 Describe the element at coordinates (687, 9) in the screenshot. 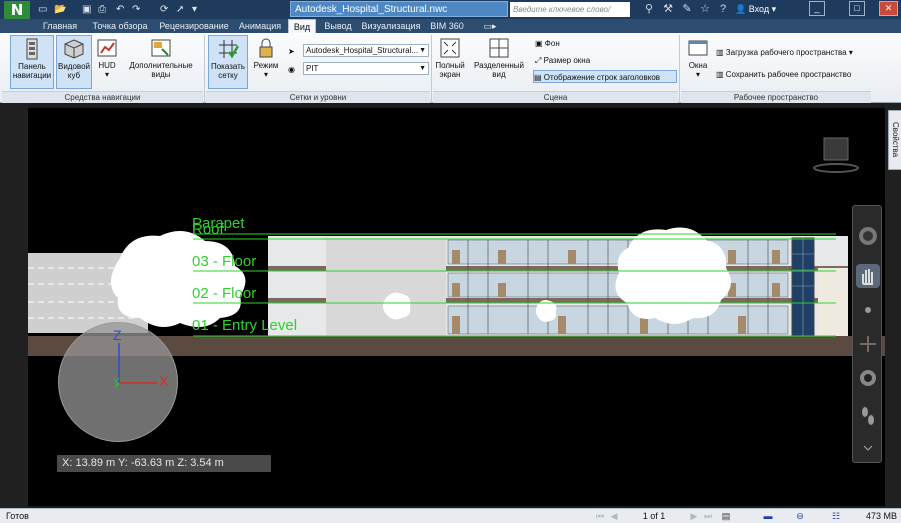

I see `tools-icon: ✎` at that location.